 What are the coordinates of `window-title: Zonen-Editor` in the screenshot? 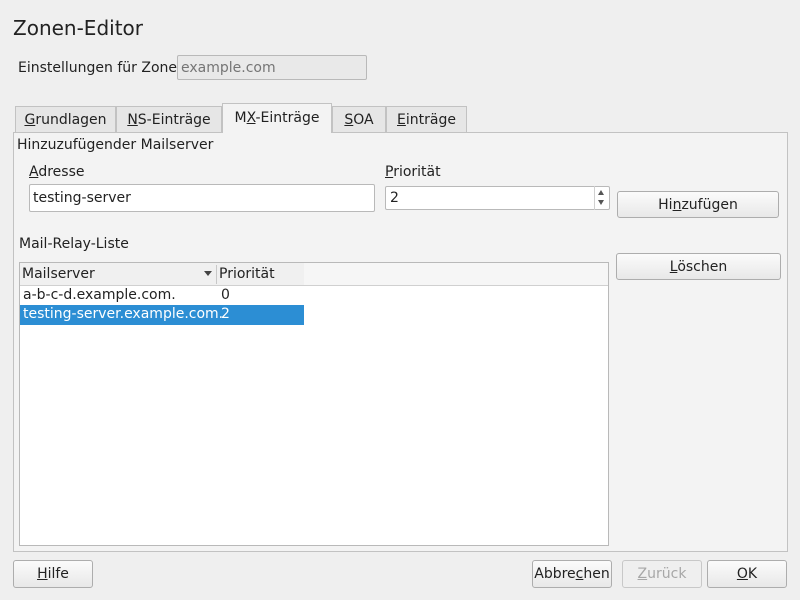 It's located at (78, 28).